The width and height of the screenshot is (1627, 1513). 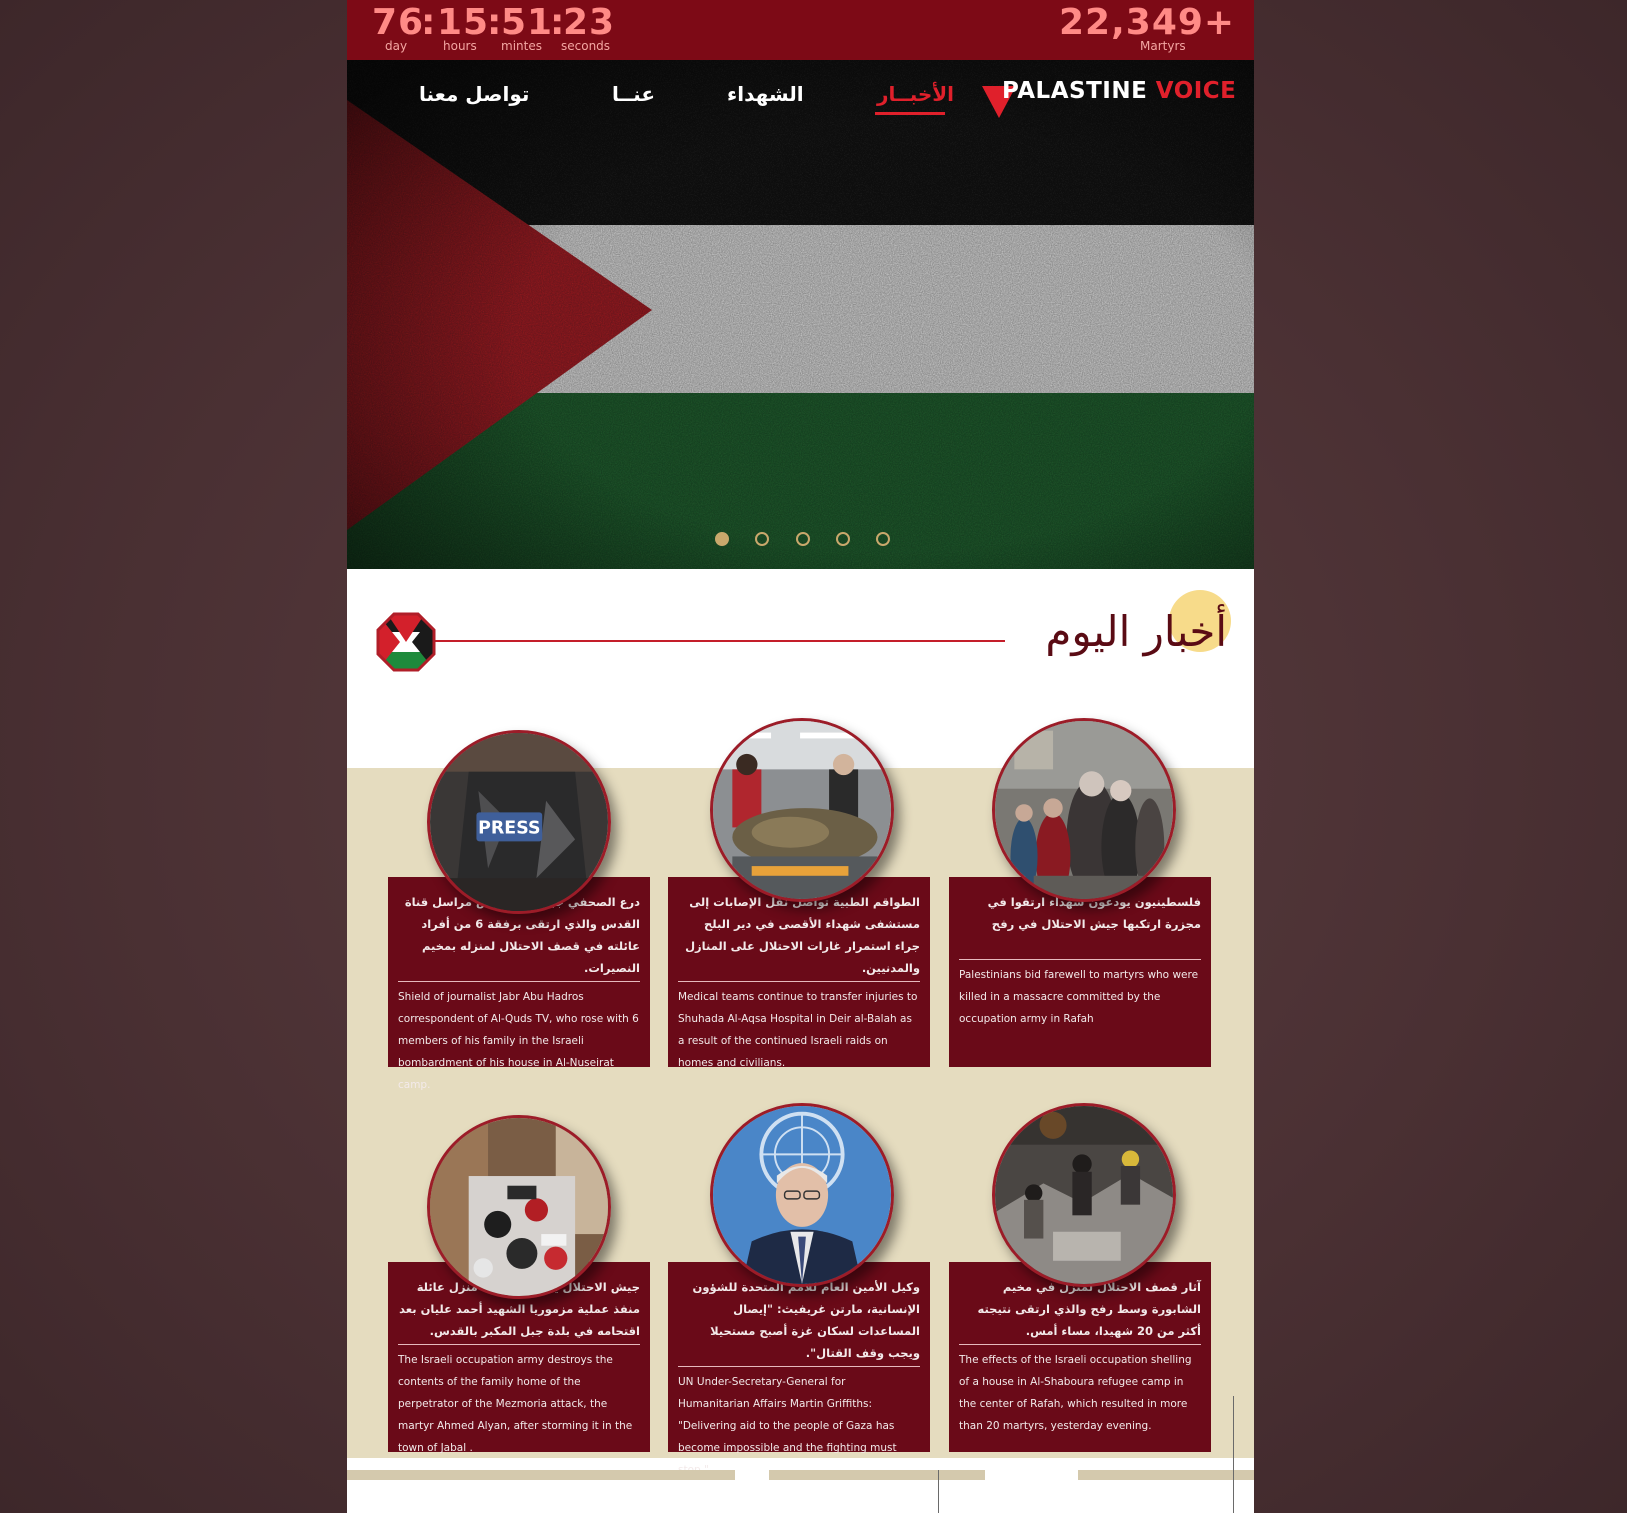 What do you see at coordinates (589, 22) in the screenshot?
I see `countdown-seconds: 23` at bounding box center [589, 22].